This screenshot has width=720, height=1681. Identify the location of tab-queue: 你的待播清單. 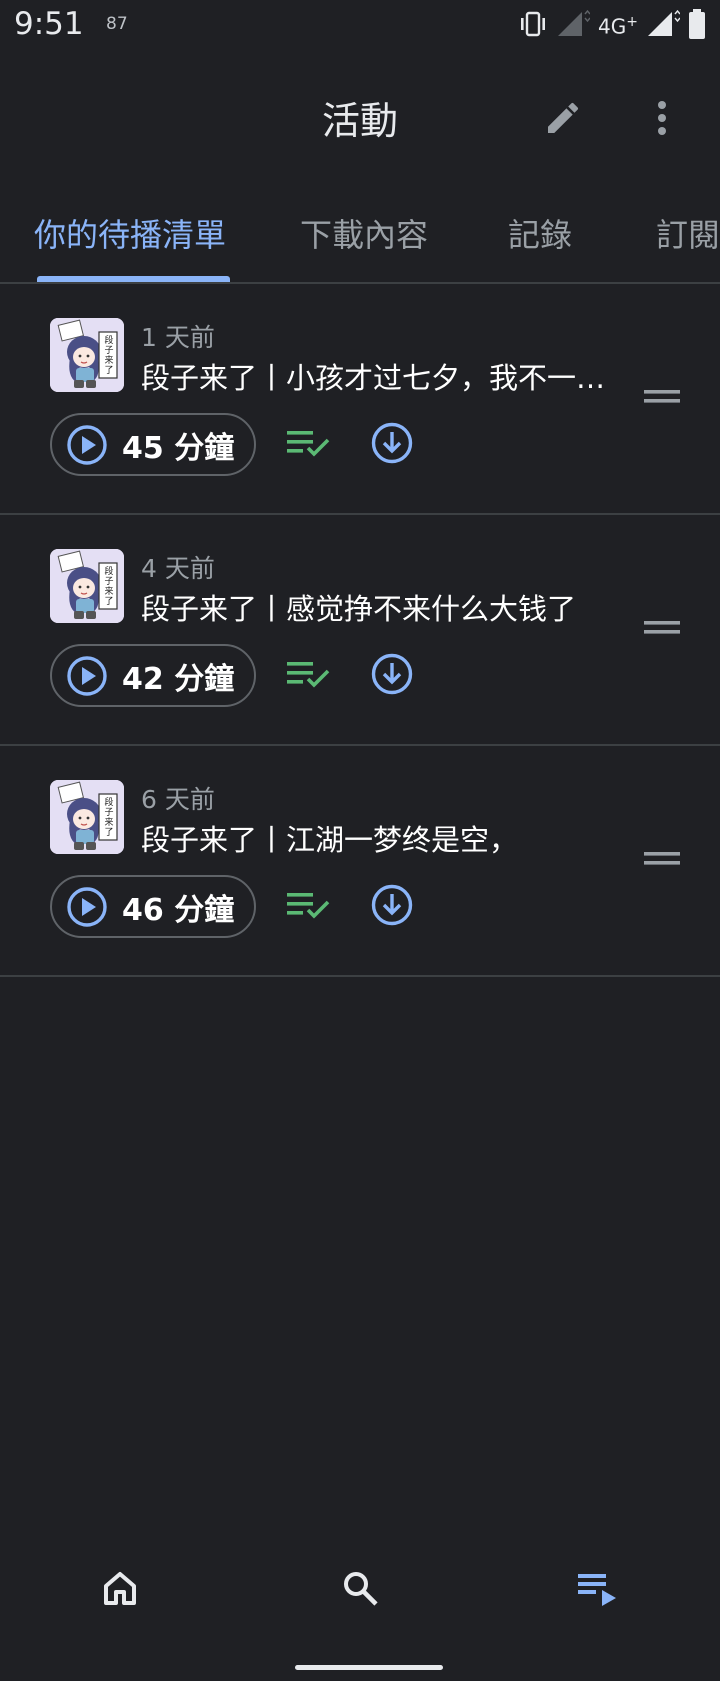
(130, 233).